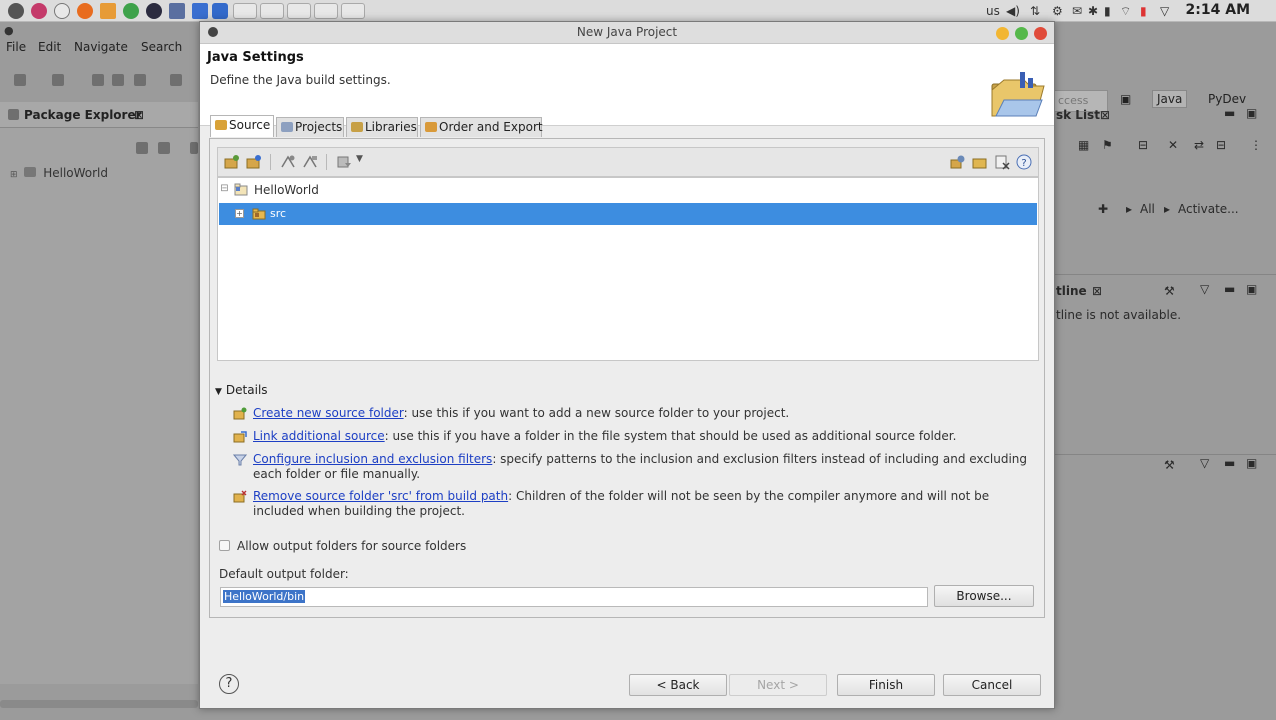 The image size is (1276, 720). What do you see at coordinates (574, 597) in the screenshot?
I see `default-output-field: HelloWorld/bin` at bounding box center [574, 597].